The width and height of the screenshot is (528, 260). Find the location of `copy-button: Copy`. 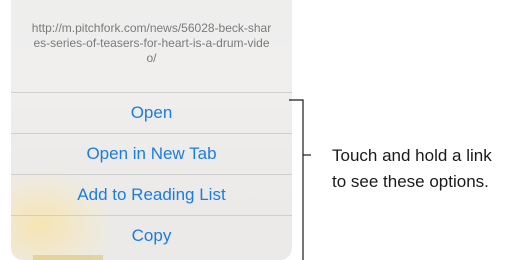

copy-button: Copy is located at coordinates (151, 235).